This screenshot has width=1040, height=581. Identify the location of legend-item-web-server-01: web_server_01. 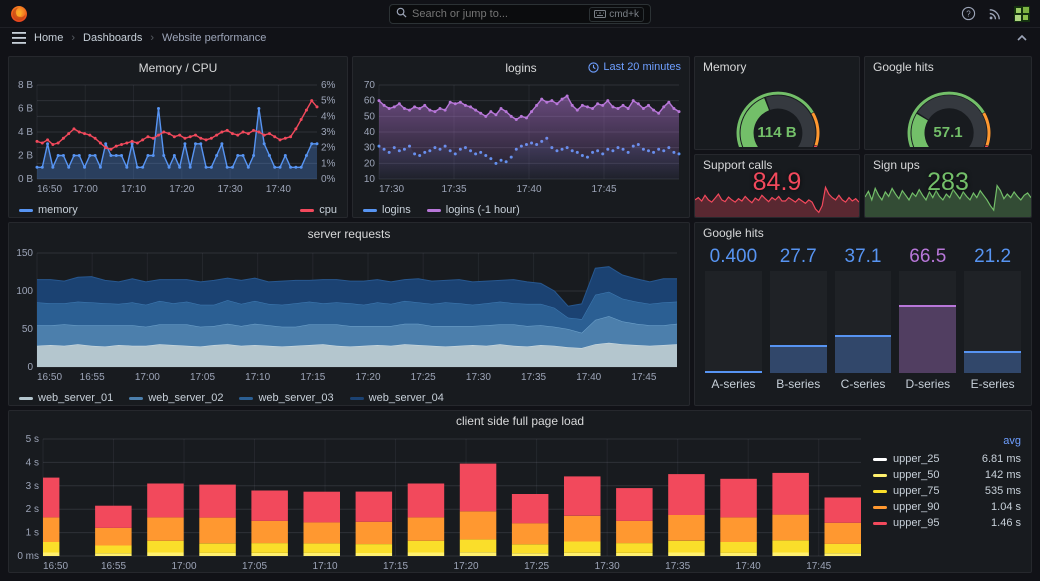
(66, 398).